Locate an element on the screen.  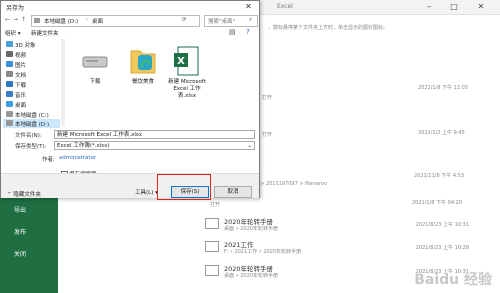
search-input: 搜索"桌面" ⌕ is located at coordinates (231, 21).